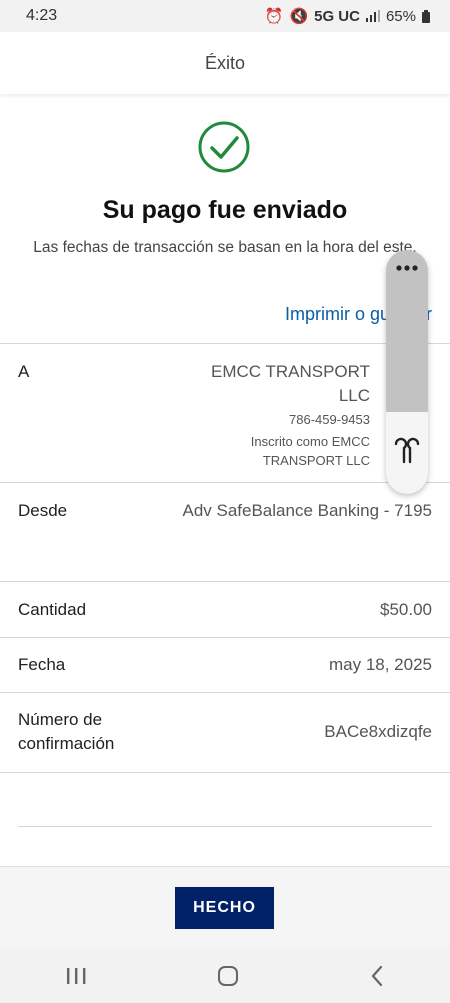 This screenshot has height=1003, width=450. What do you see at coordinates (42, 664) in the screenshot?
I see `date-label: Fecha` at bounding box center [42, 664].